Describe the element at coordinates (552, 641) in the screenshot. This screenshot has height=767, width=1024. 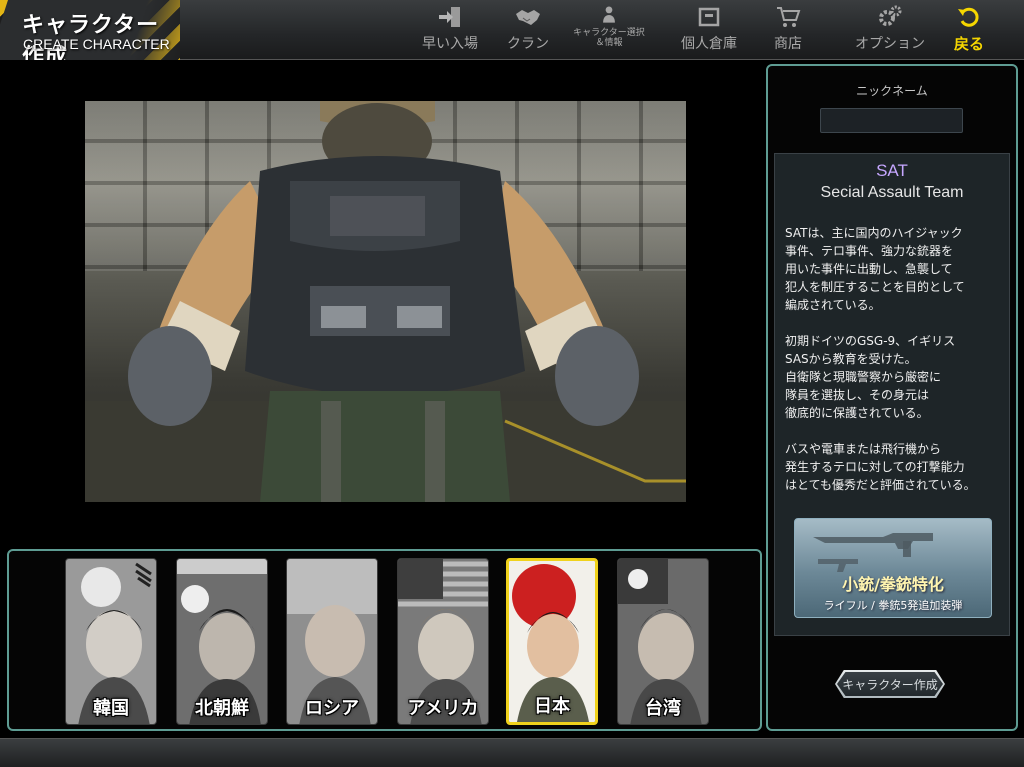
I see `character-card-japan: 日本` at that location.